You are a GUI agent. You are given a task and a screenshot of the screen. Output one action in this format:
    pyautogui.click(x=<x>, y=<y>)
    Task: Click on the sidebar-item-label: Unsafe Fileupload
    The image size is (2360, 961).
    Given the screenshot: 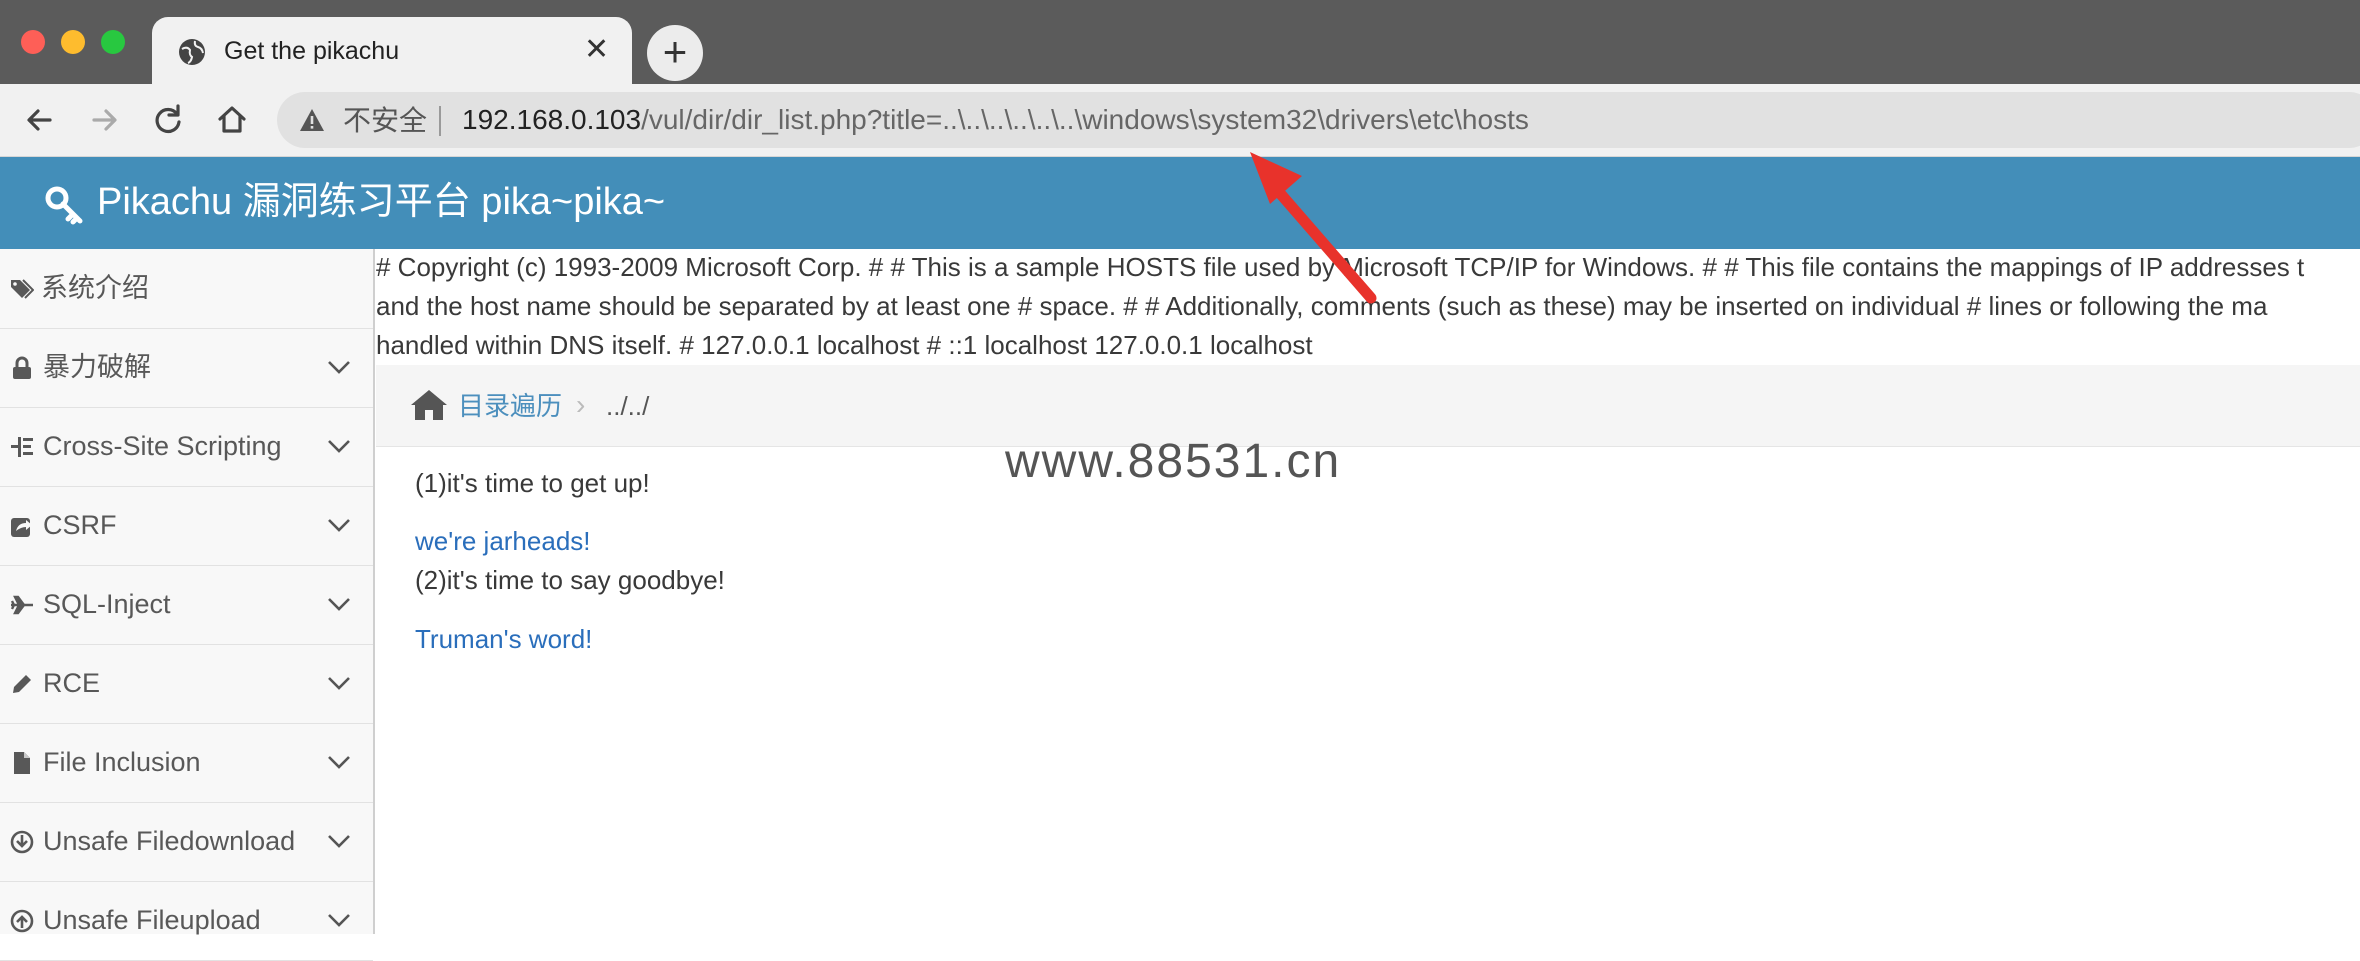 What is the action you would take?
    pyautogui.click(x=152, y=920)
    